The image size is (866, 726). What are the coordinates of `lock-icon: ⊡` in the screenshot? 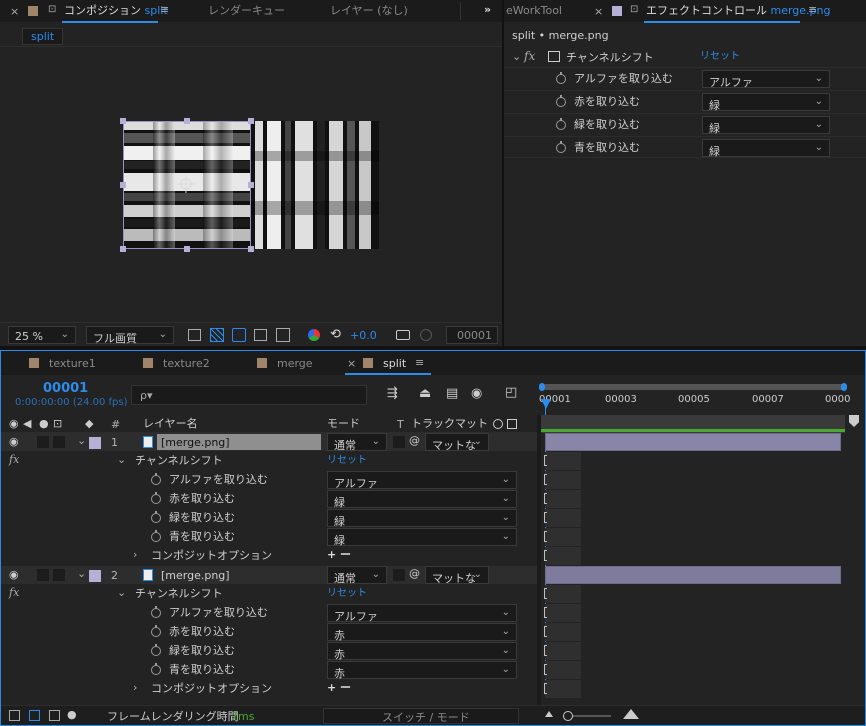 It's located at (52, 10).